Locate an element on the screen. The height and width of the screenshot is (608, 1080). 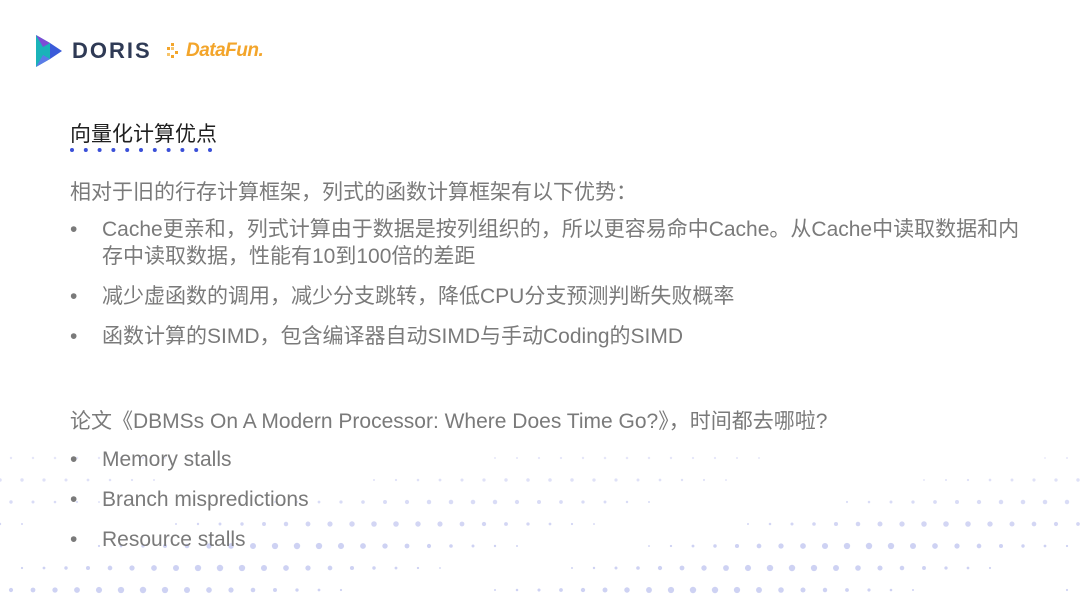
list-item: • Memory stalls is located at coordinates (189, 459).